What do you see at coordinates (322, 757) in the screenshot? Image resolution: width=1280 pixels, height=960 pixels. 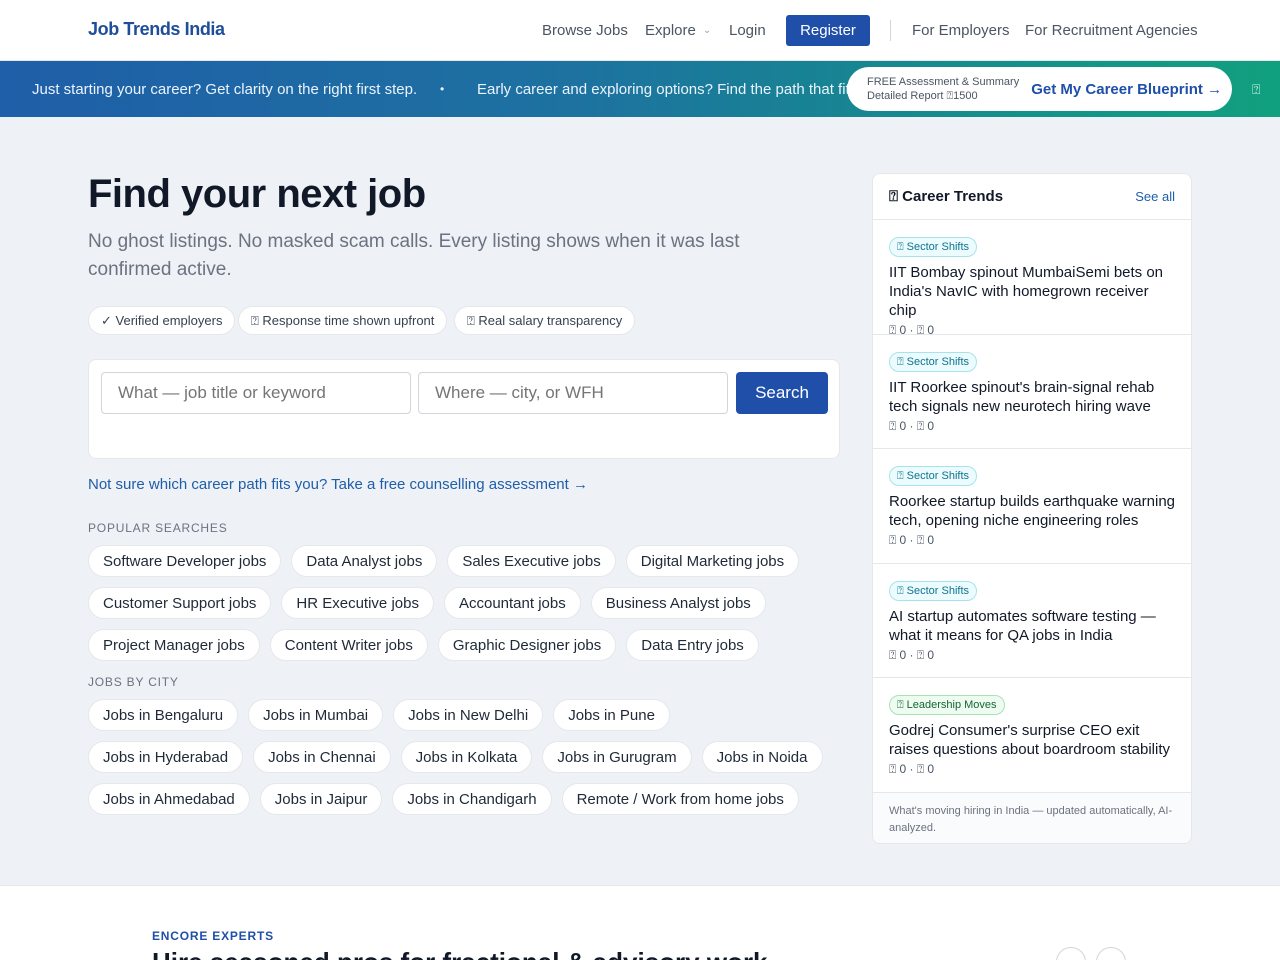 I see `city-chip: Jobs in Chennai` at bounding box center [322, 757].